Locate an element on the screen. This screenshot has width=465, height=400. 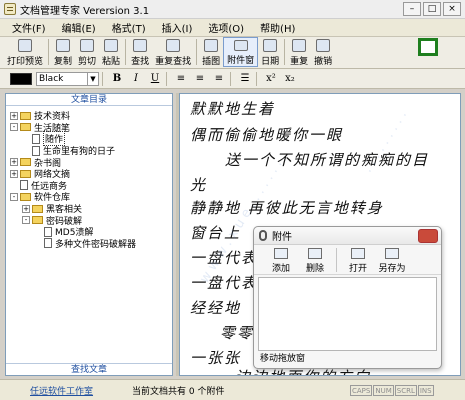
tree-node: 任远商务 is located at coordinates (91, 186).